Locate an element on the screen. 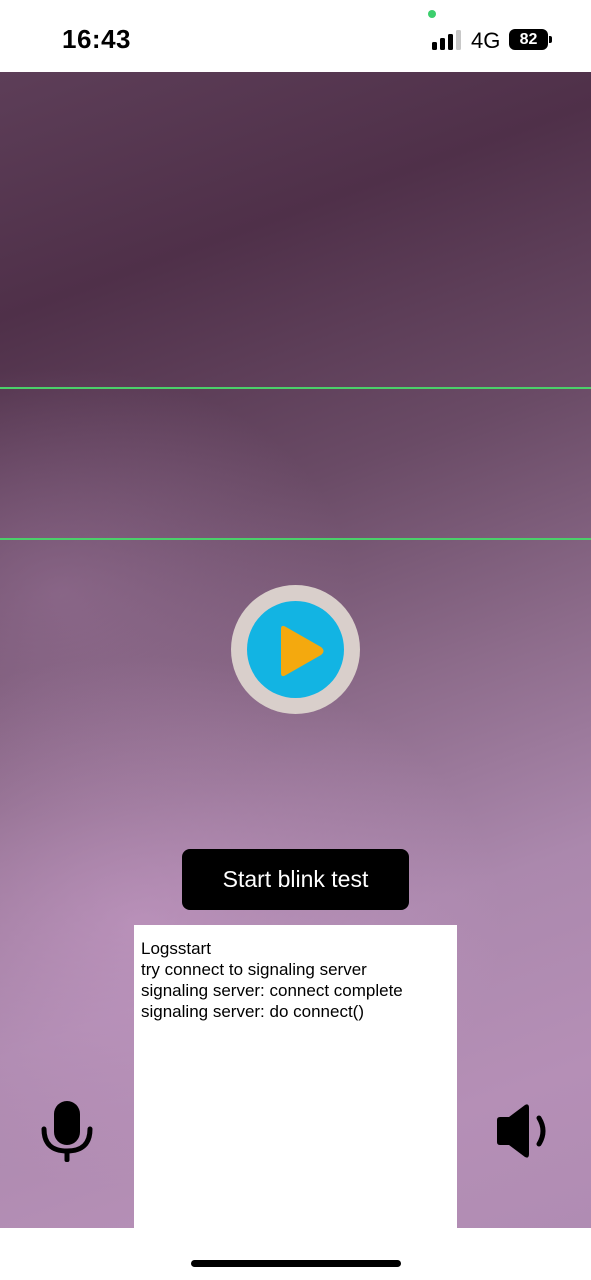 The image size is (591, 1280). log-line: signaling server: do connect() is located at coordinates (253, 1011).